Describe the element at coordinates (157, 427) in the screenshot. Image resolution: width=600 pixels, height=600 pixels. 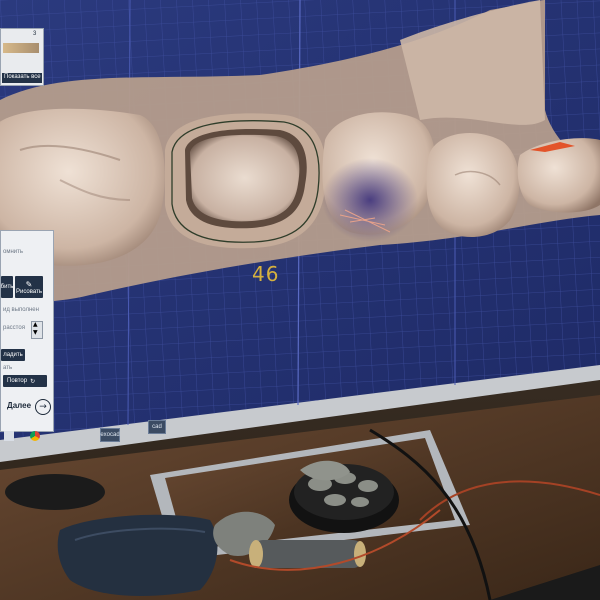
I see `taskbar-item-cad: cad` at that location.